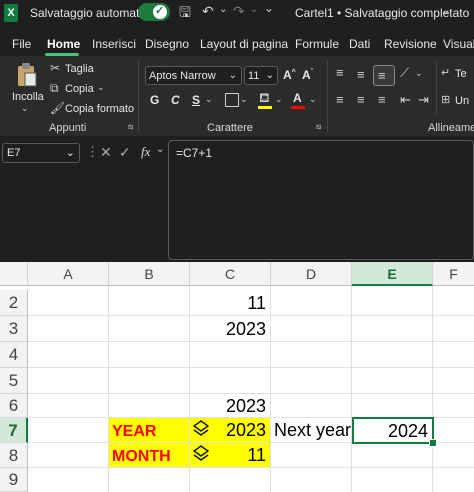 The height and width of the screenshot is (492, 474). Describe the element at coordinates (41, 153) in the screenshot. I see `name-box: E7 ⌄` at that location.